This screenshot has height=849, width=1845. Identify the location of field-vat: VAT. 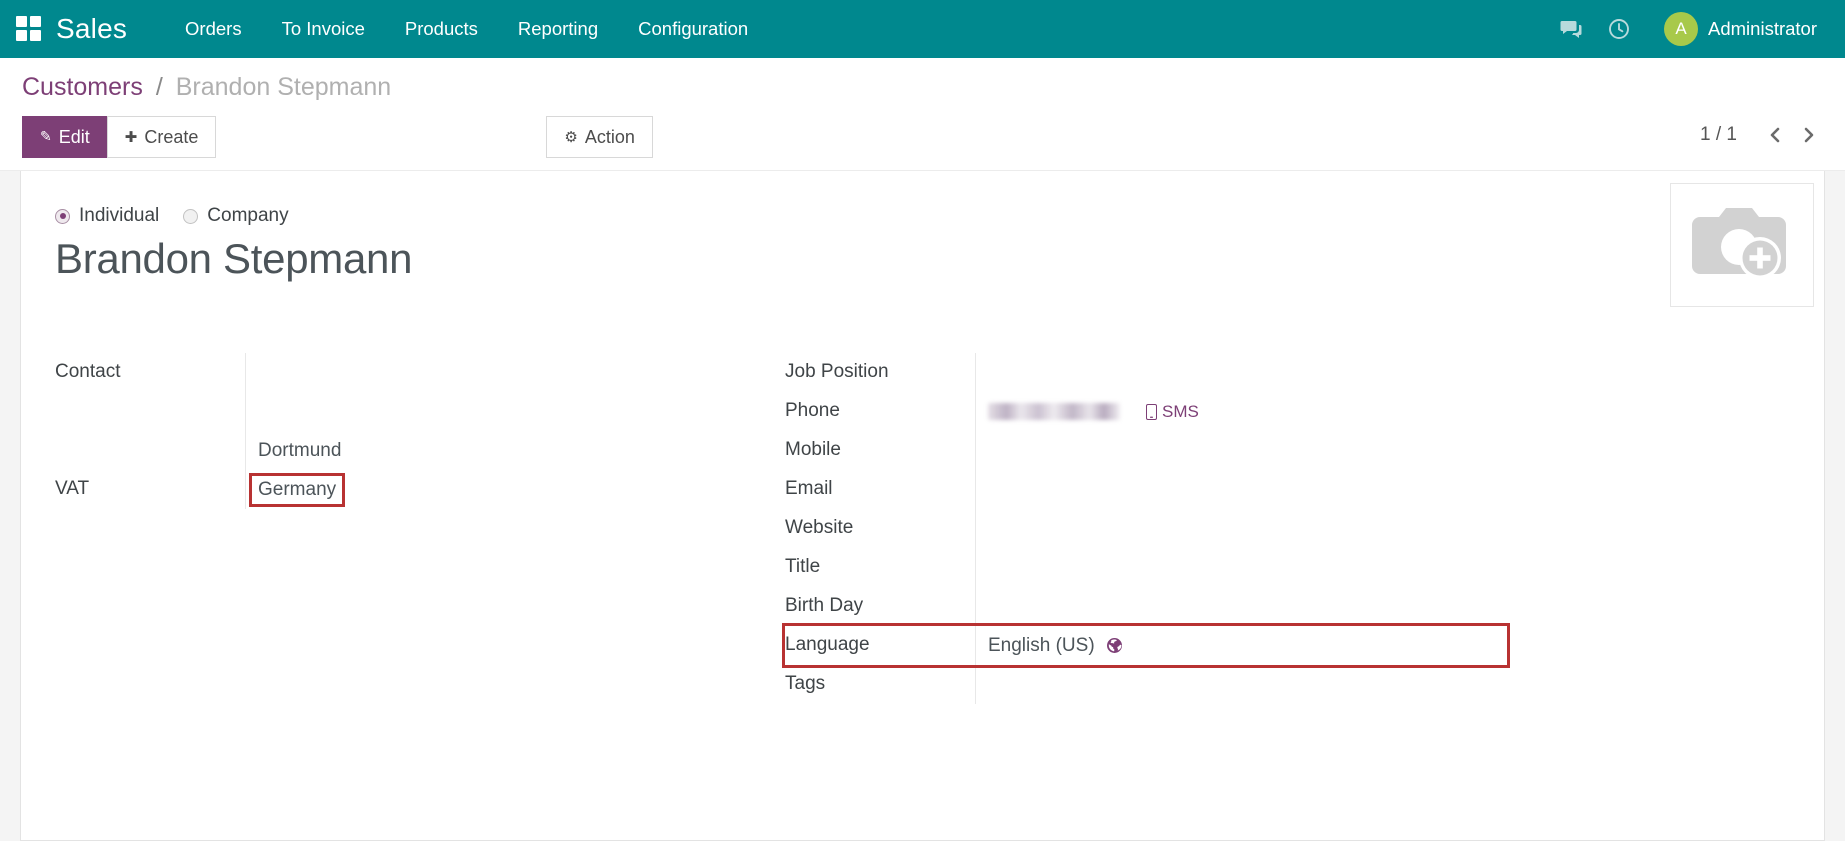
(416, 490).